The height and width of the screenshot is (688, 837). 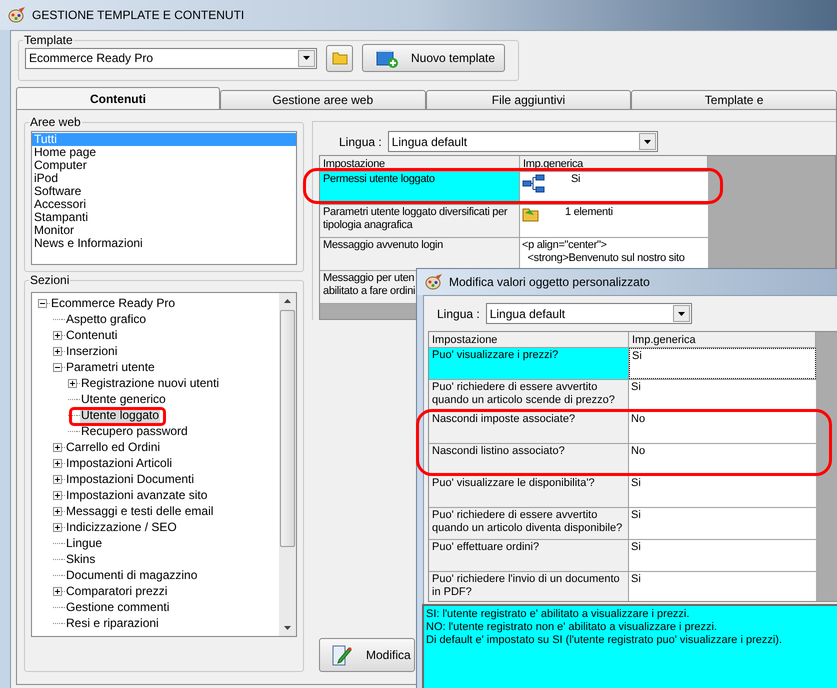 I want to click on setting-value: <p align="center"> <strong>Benvenuto sul nostro sito, so click(x=603, y=252).